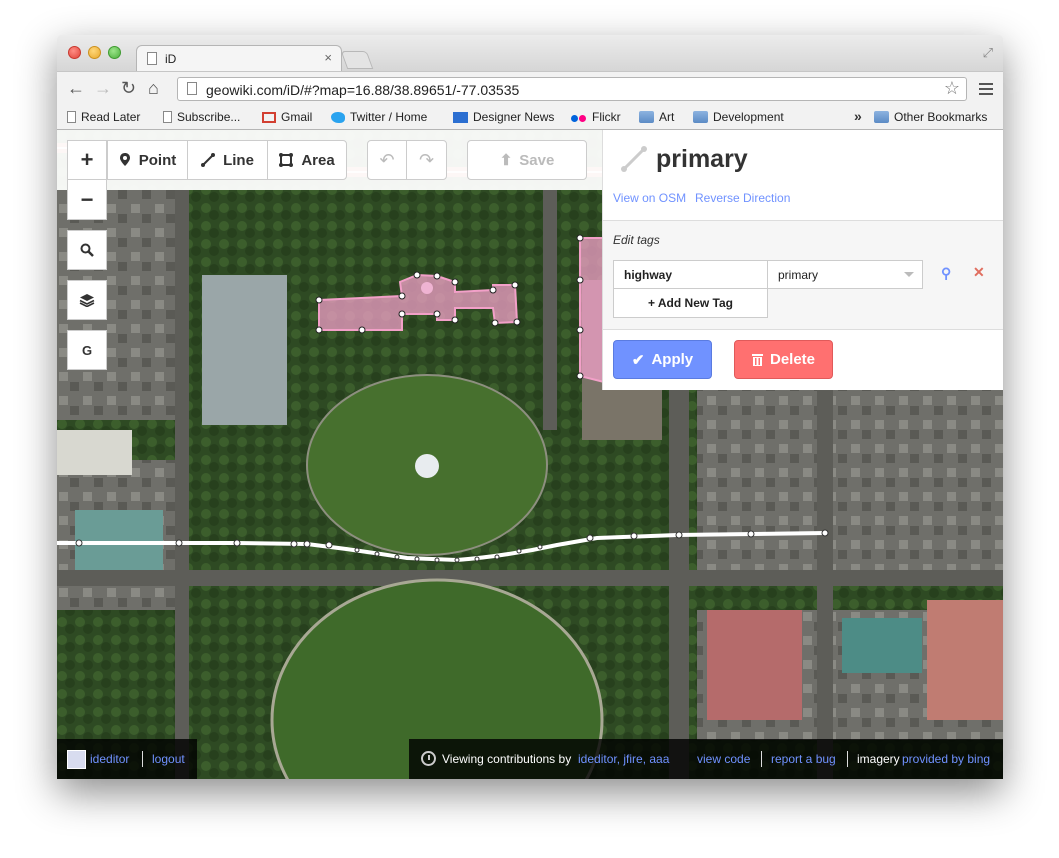 The height and width of the screenshot is (858, 1059). What do you see at coordinates (723, 759) in the screenshot?
I see `view-code-link: view code` at bounding box center [723, 759].